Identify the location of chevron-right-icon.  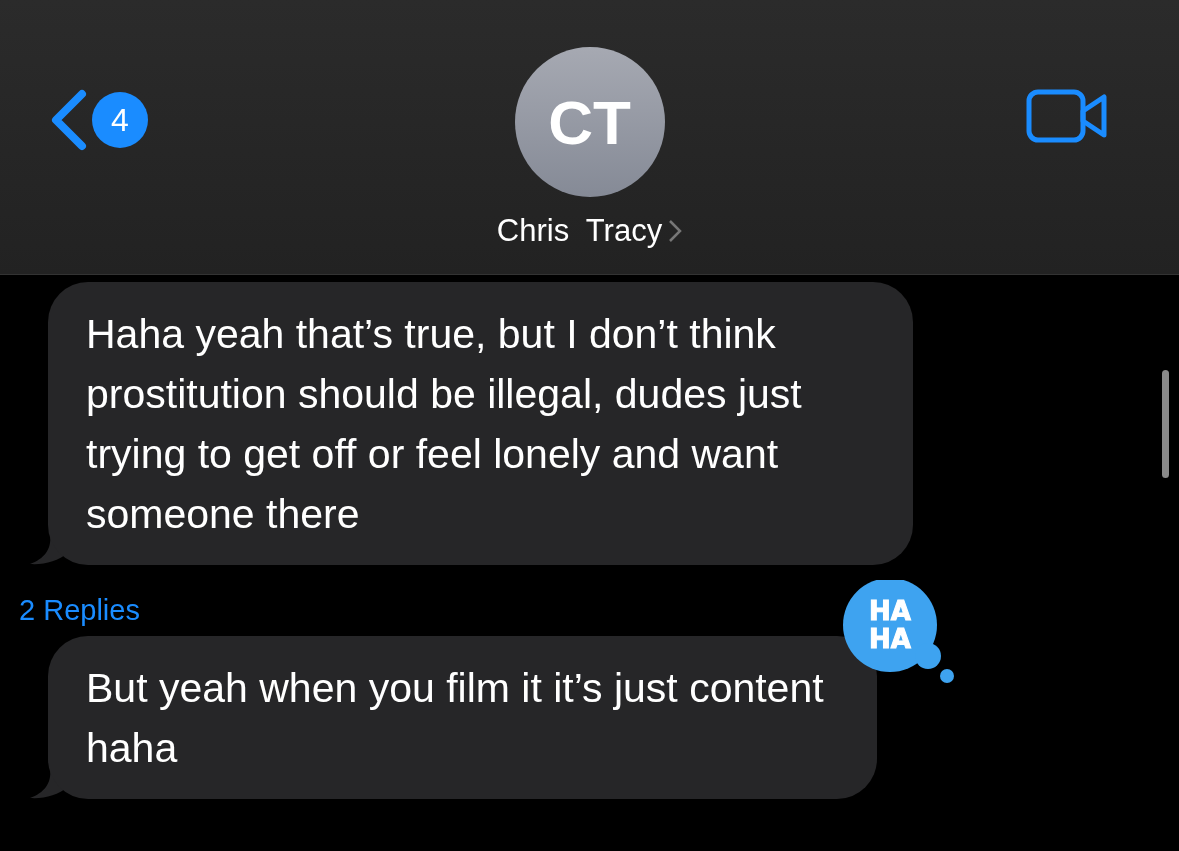
(675, 231).